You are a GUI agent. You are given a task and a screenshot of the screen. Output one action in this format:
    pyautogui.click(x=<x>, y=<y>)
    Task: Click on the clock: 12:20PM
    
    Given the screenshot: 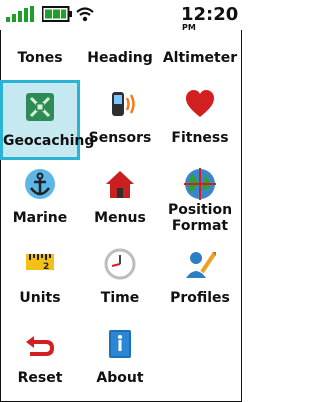 What is the action you would take?
    pyautogui.click(x=211, y=24)
    